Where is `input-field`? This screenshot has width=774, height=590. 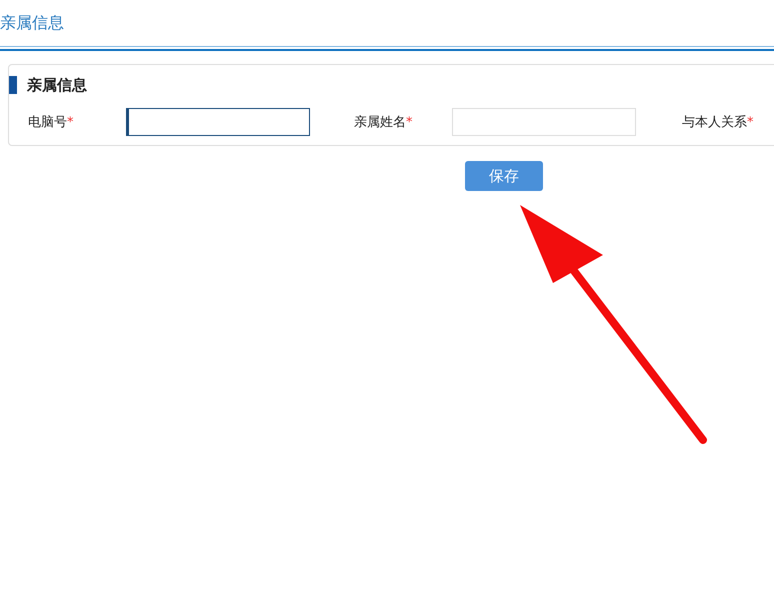 input-field is located at coordinates (218, 122).